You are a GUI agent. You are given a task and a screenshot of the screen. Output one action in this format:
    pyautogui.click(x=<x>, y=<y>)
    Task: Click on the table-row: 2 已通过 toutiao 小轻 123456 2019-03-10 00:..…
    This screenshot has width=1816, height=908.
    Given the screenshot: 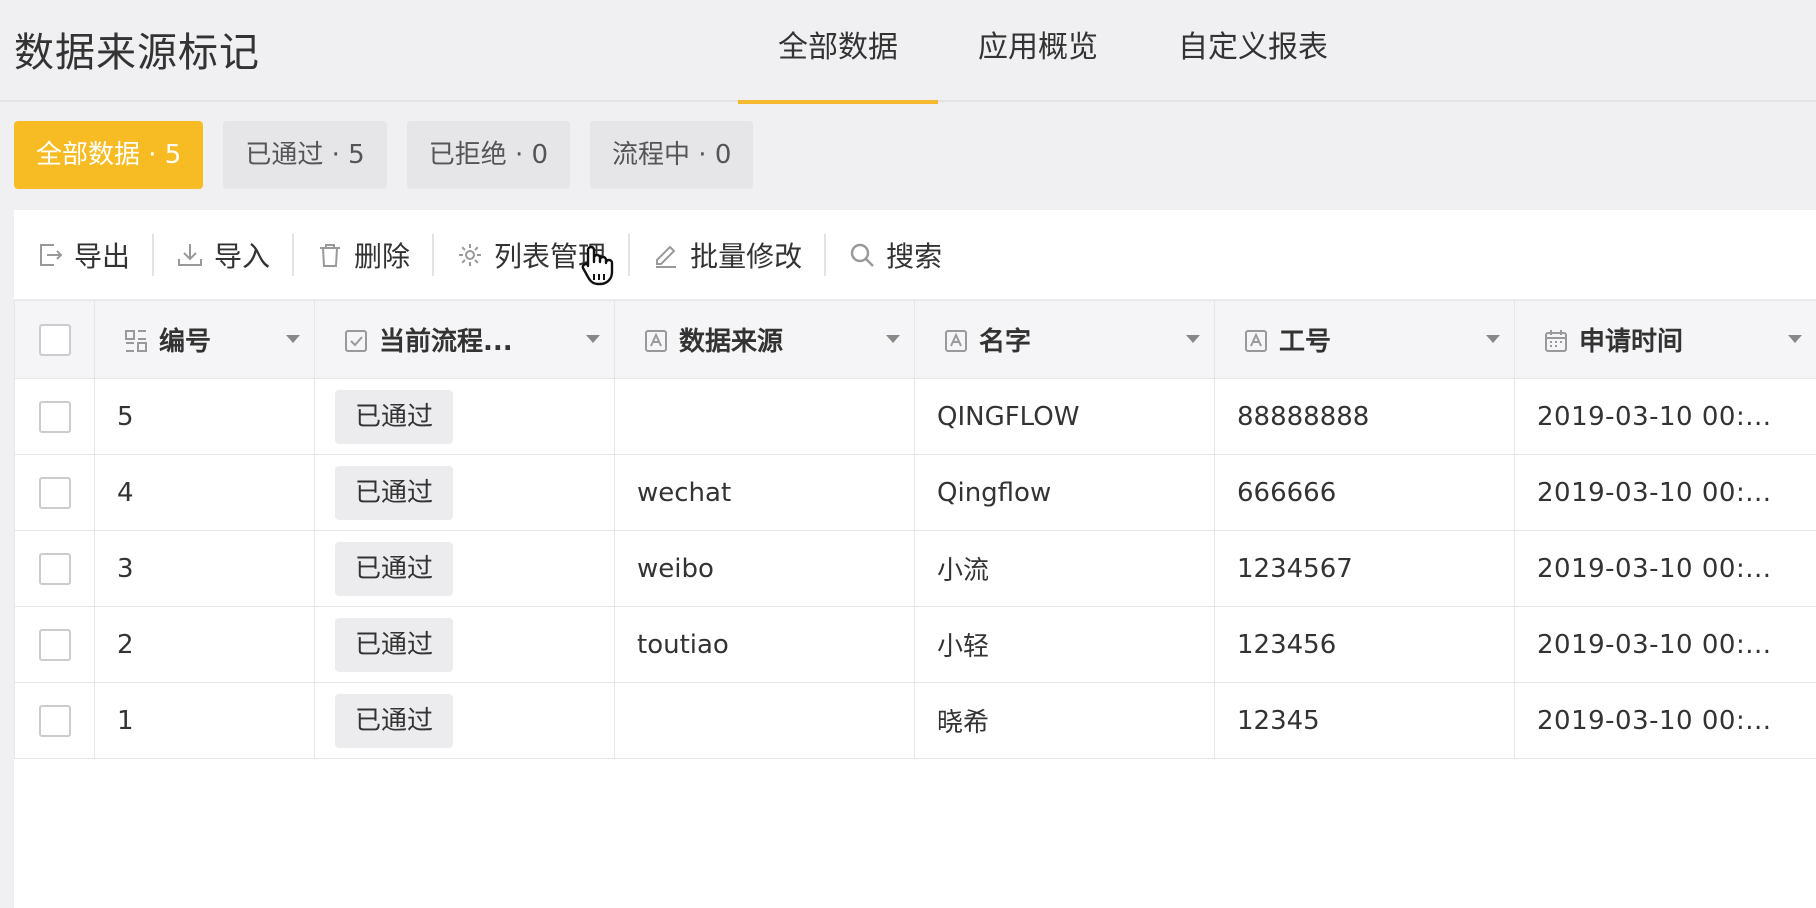 What is the action you would take?
    pyautogui.click(x=915, y=644)
    